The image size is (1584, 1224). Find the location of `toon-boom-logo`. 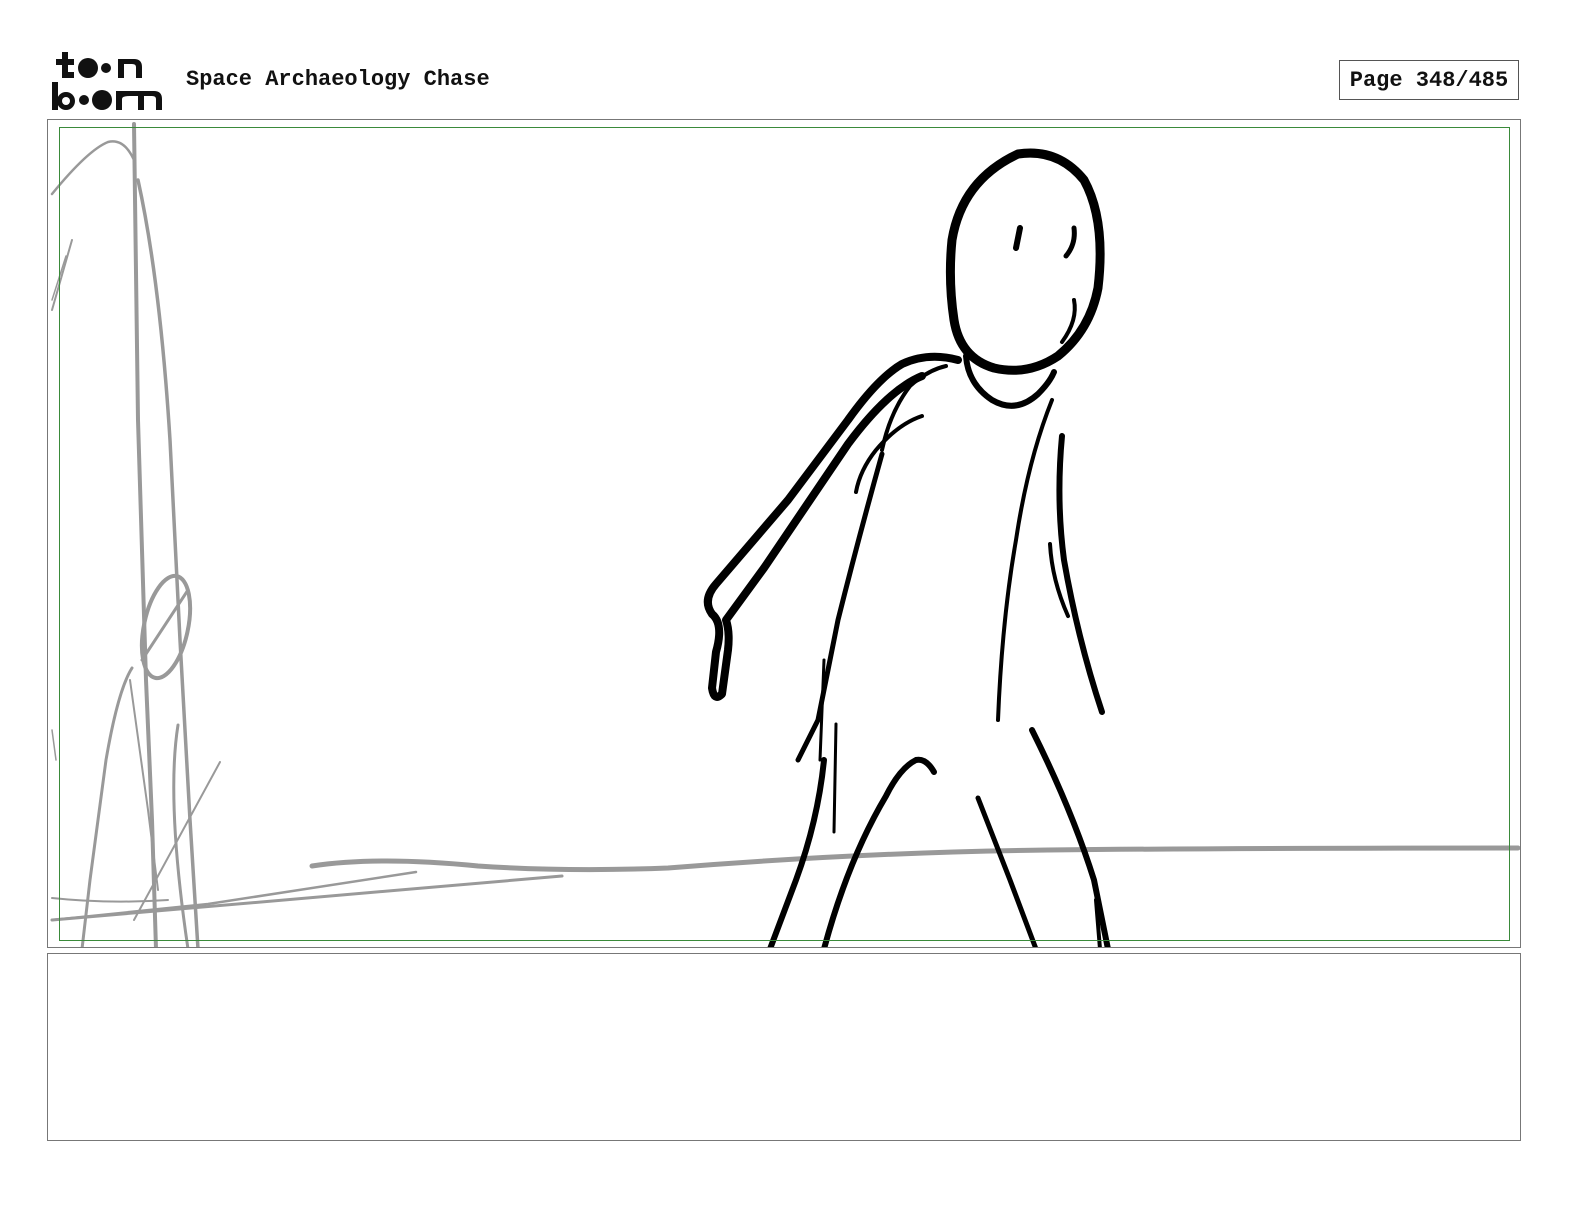

toon-boom-logo is located at coordinates (107, 81).